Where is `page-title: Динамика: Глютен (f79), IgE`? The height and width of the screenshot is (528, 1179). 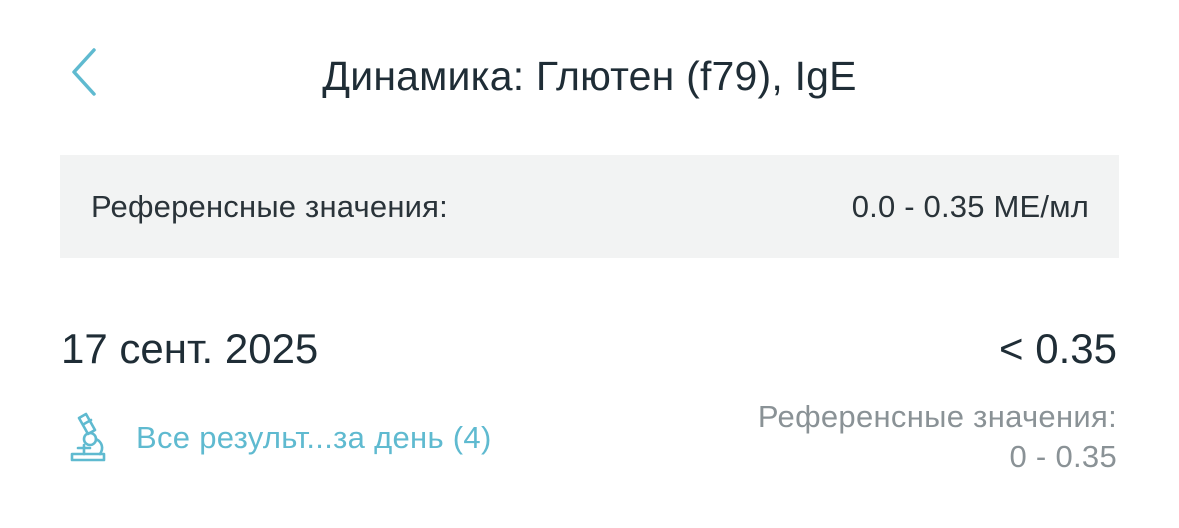 page-title: Динамика: Глютен (f79), IgE is located at coordinates (589, 76).